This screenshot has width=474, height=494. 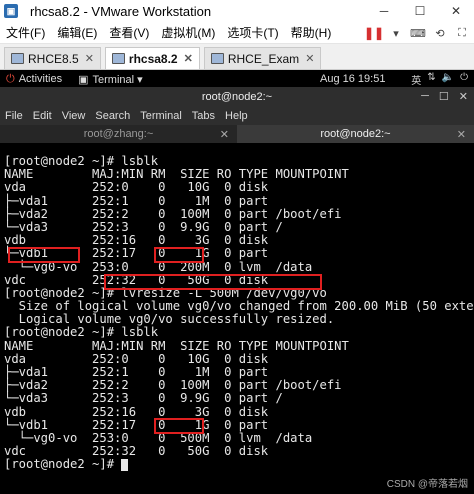 What do you see at coordinates (440, 33) in the screenshot?
I see `snapshot-icon: ⟲` at bounding box center [440, 33].